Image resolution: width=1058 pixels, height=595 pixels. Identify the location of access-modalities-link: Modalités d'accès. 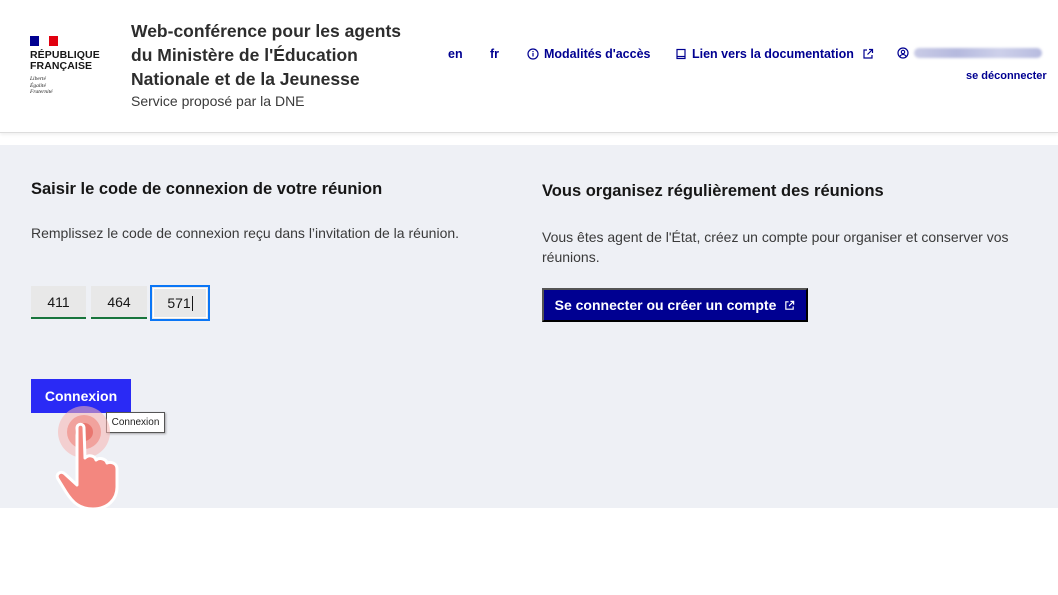
(589, 54).